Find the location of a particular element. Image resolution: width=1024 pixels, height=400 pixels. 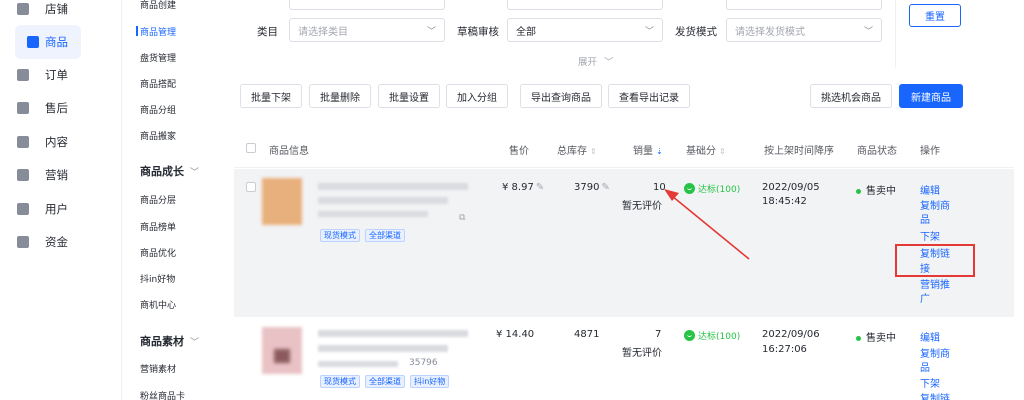

ship-label: 发货模式 is located at coordinates (696, 32).